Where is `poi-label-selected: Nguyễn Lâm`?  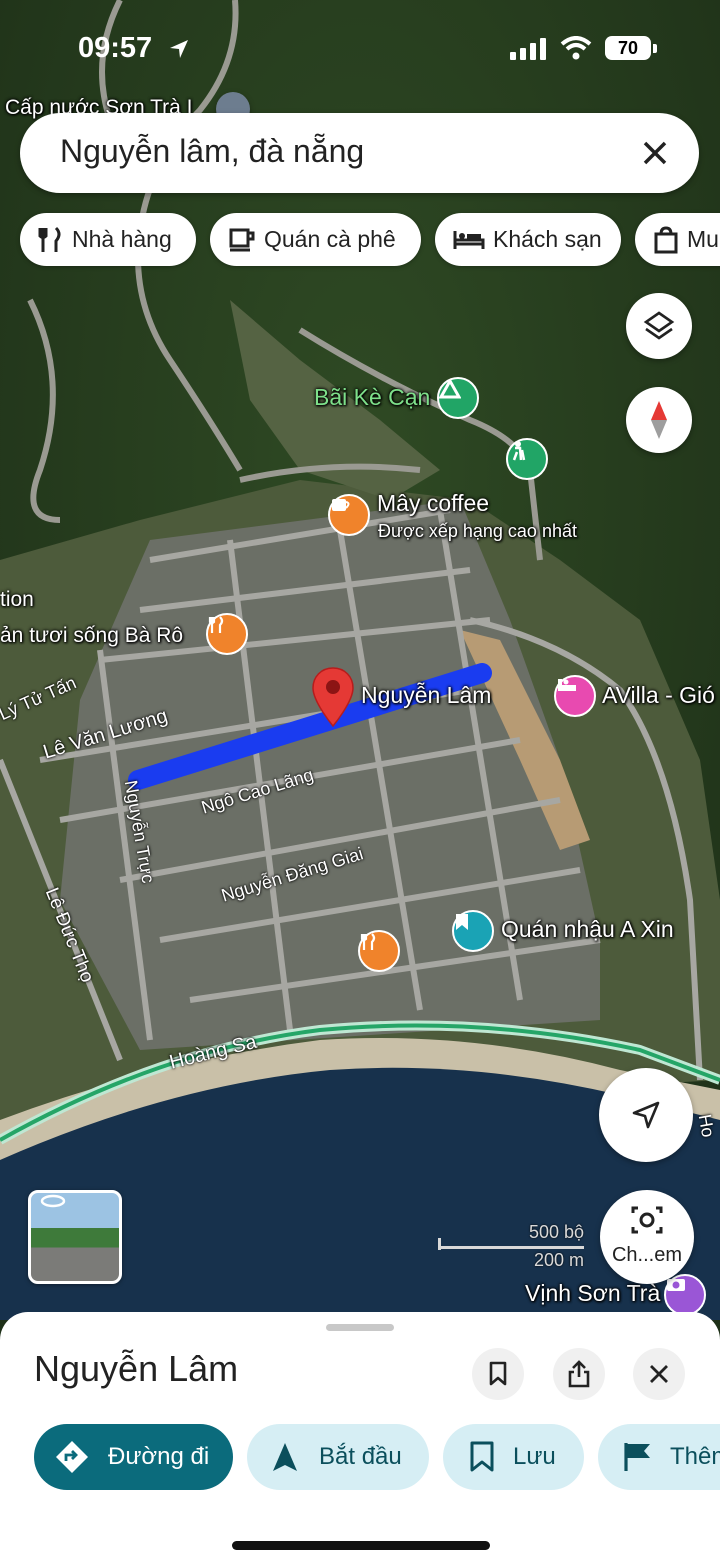
poi-label-selected: Nguyễn Lâm is located at coordinates (426, 695).